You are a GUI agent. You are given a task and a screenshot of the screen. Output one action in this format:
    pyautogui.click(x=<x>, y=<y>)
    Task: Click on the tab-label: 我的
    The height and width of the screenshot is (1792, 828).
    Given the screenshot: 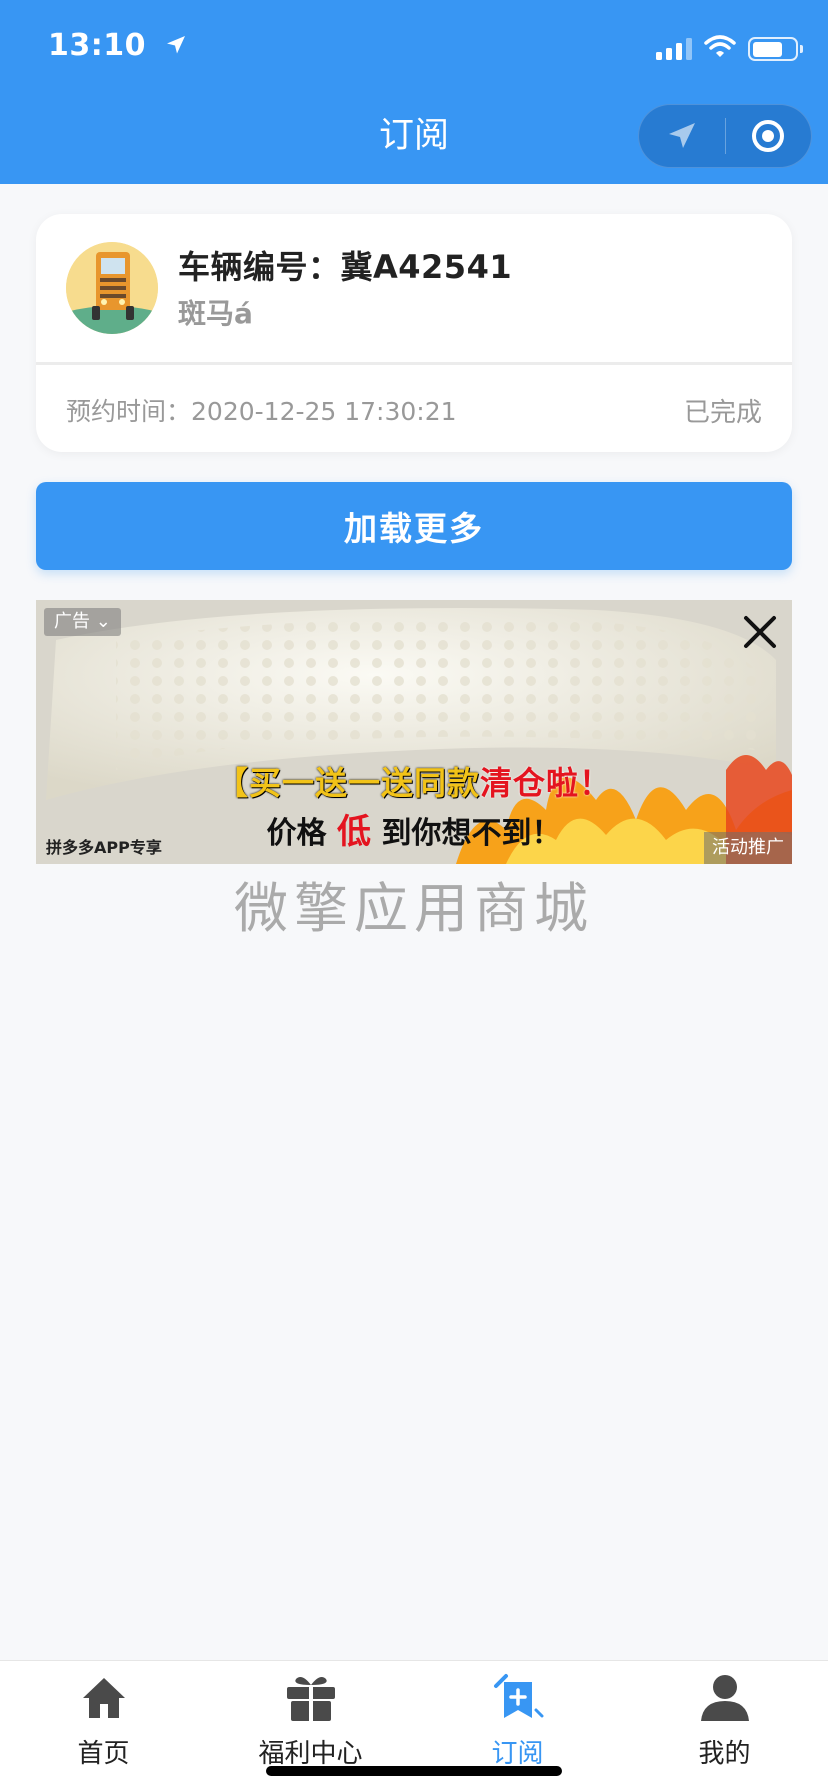 What is the action you would take?
    pyautogui.click(x=724, y=1754)
    